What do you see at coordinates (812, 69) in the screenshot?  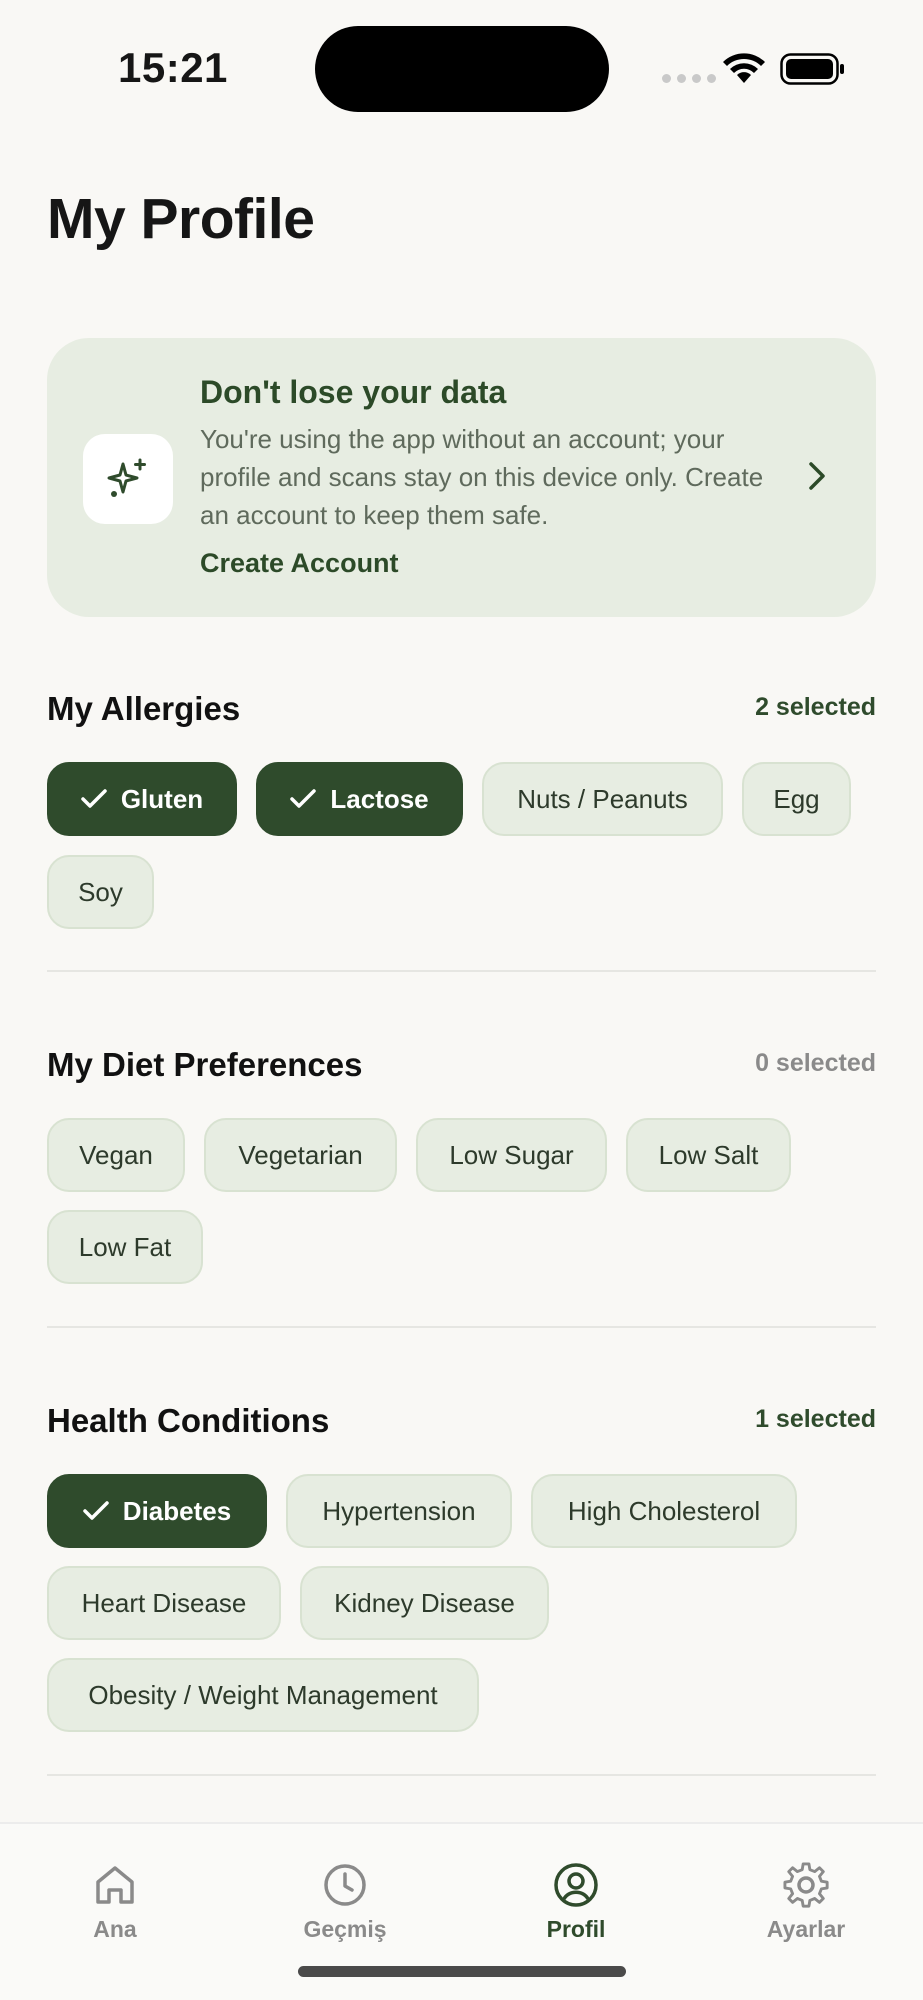 I see `battery-icon` at bounding box center [812, 69].